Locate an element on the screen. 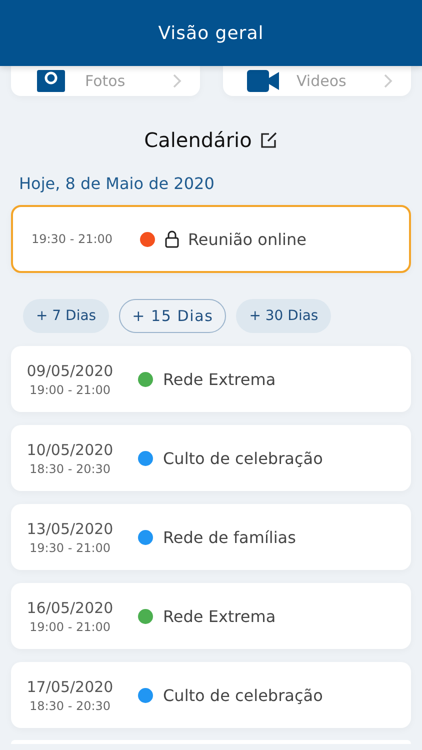 The image size is (422, 750). event-card: 10/05/2020 18:30 - 20:30 Culto de celebração is located at coordinates (211, 458).